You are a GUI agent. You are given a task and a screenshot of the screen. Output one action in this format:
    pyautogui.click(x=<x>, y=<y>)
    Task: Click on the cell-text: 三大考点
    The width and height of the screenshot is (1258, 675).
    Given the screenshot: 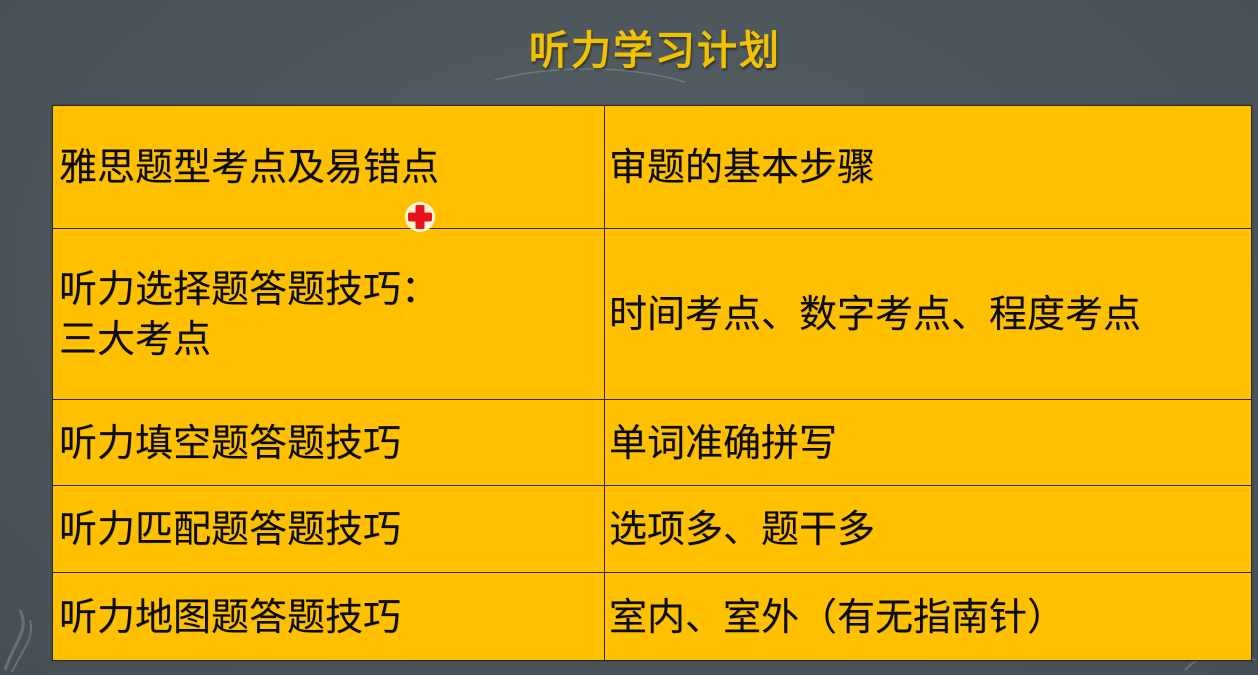 What is the action you would take?
    pyautogui.click(x=135, y=339)
    